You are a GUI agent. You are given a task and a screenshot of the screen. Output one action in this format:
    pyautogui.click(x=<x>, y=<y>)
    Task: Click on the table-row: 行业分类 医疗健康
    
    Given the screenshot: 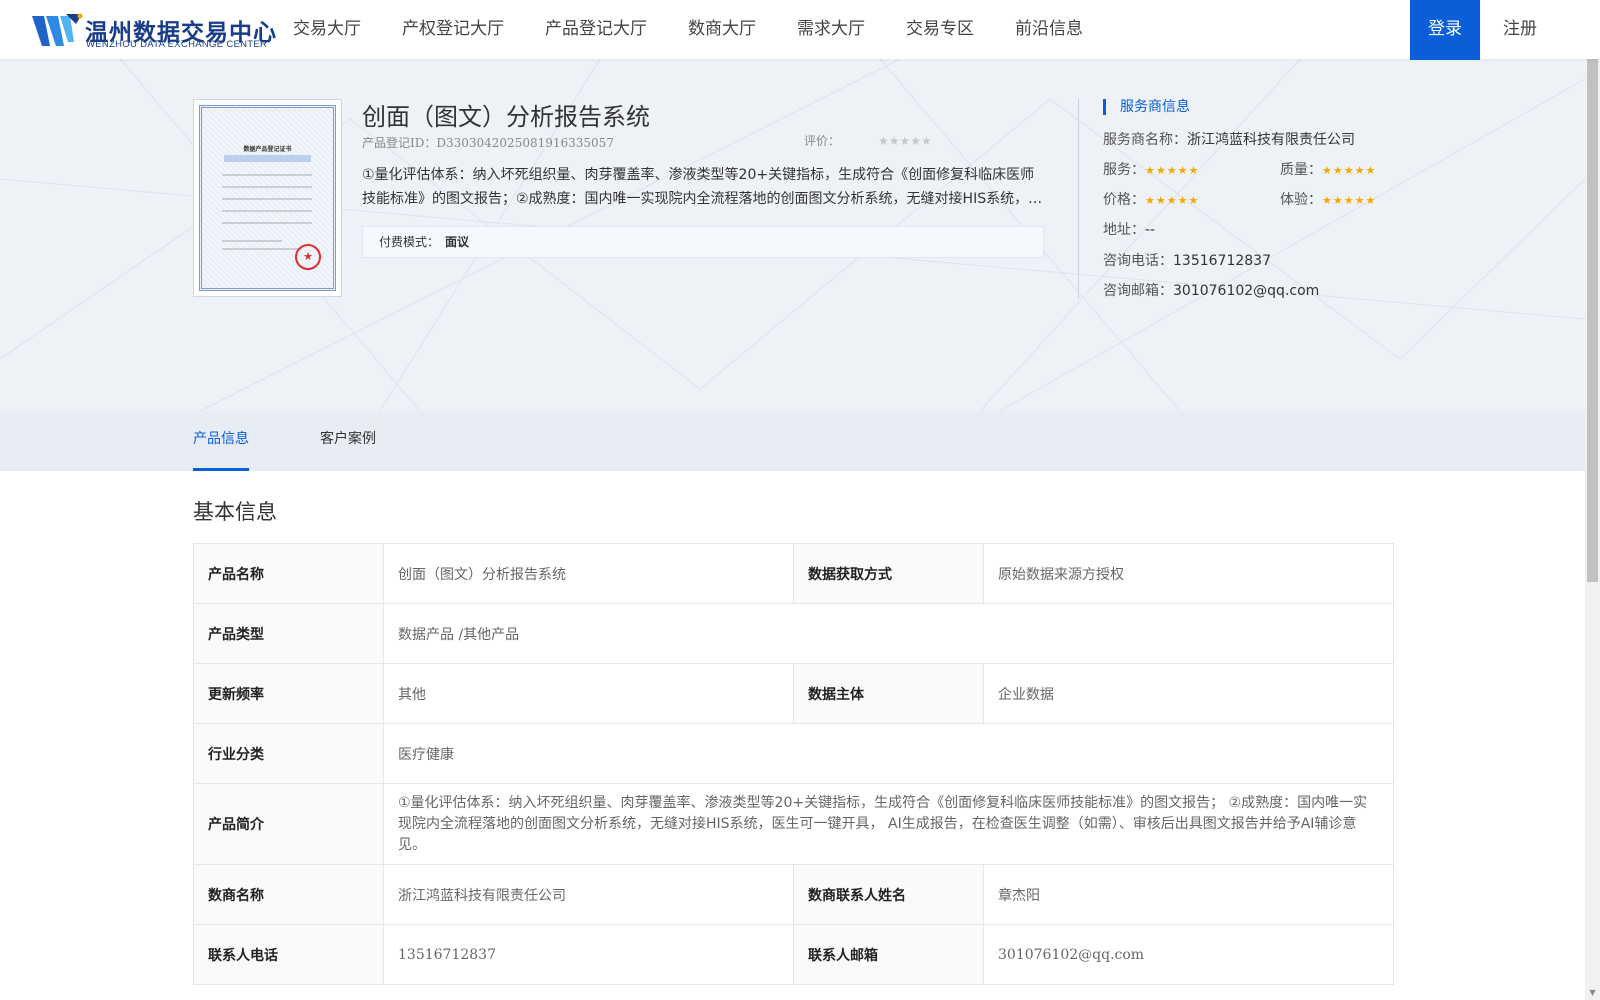 What is the action you would take?
    pyautogui.click(x=793, y=753)
    